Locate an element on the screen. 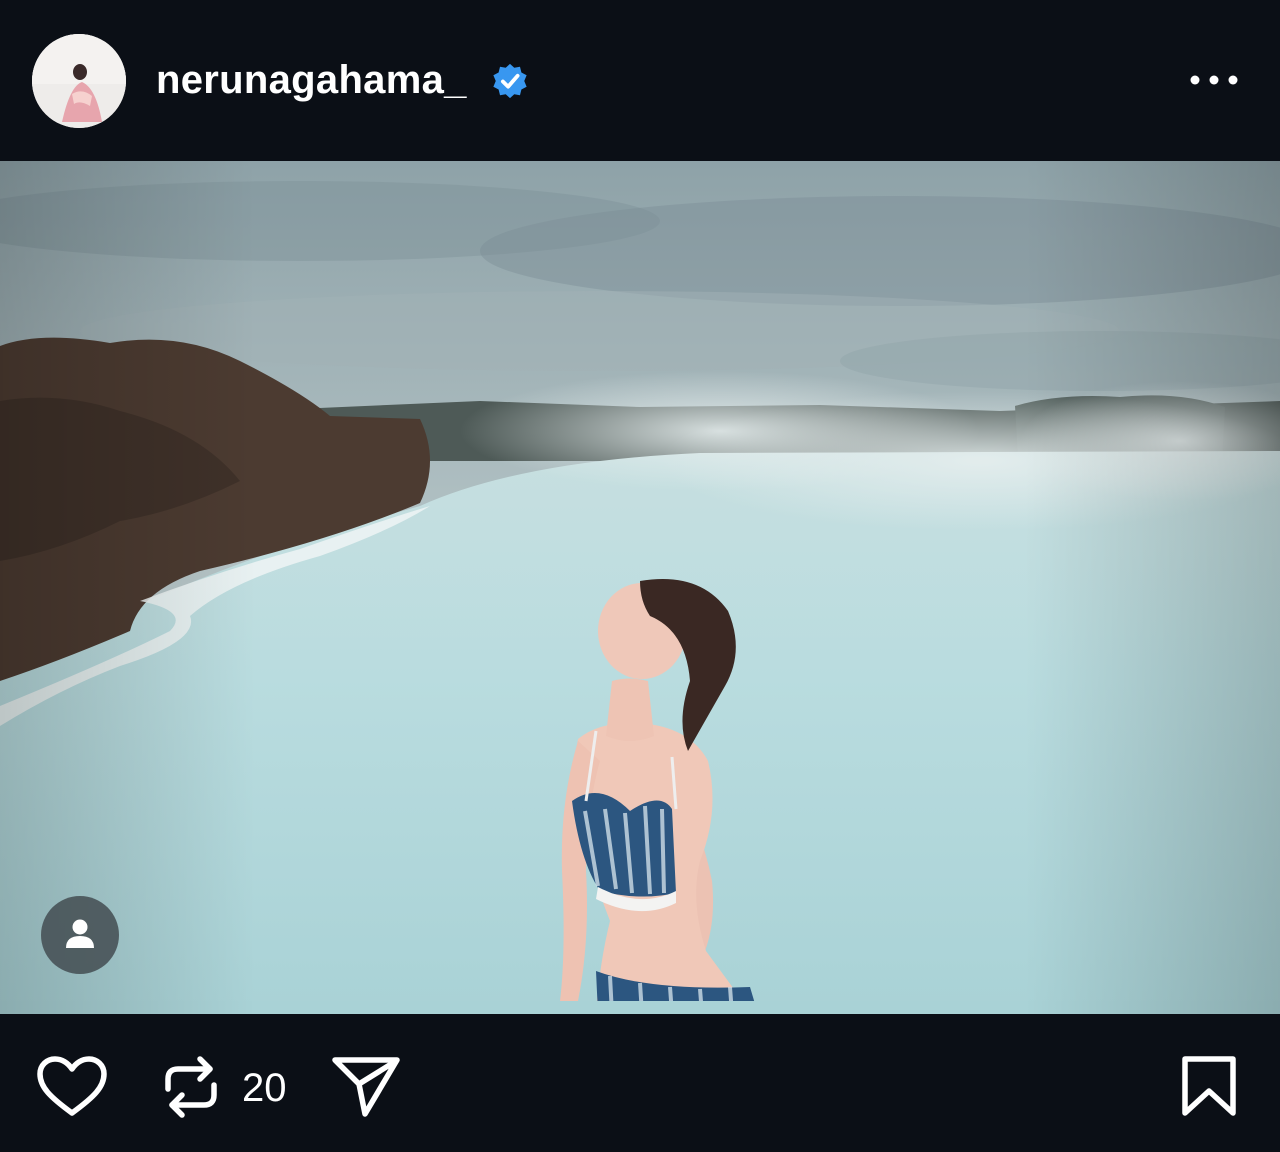 The width and height of the screenshot is (1280, 1152). bookmark-outline-icon is located at coordinates (1209, 1087).